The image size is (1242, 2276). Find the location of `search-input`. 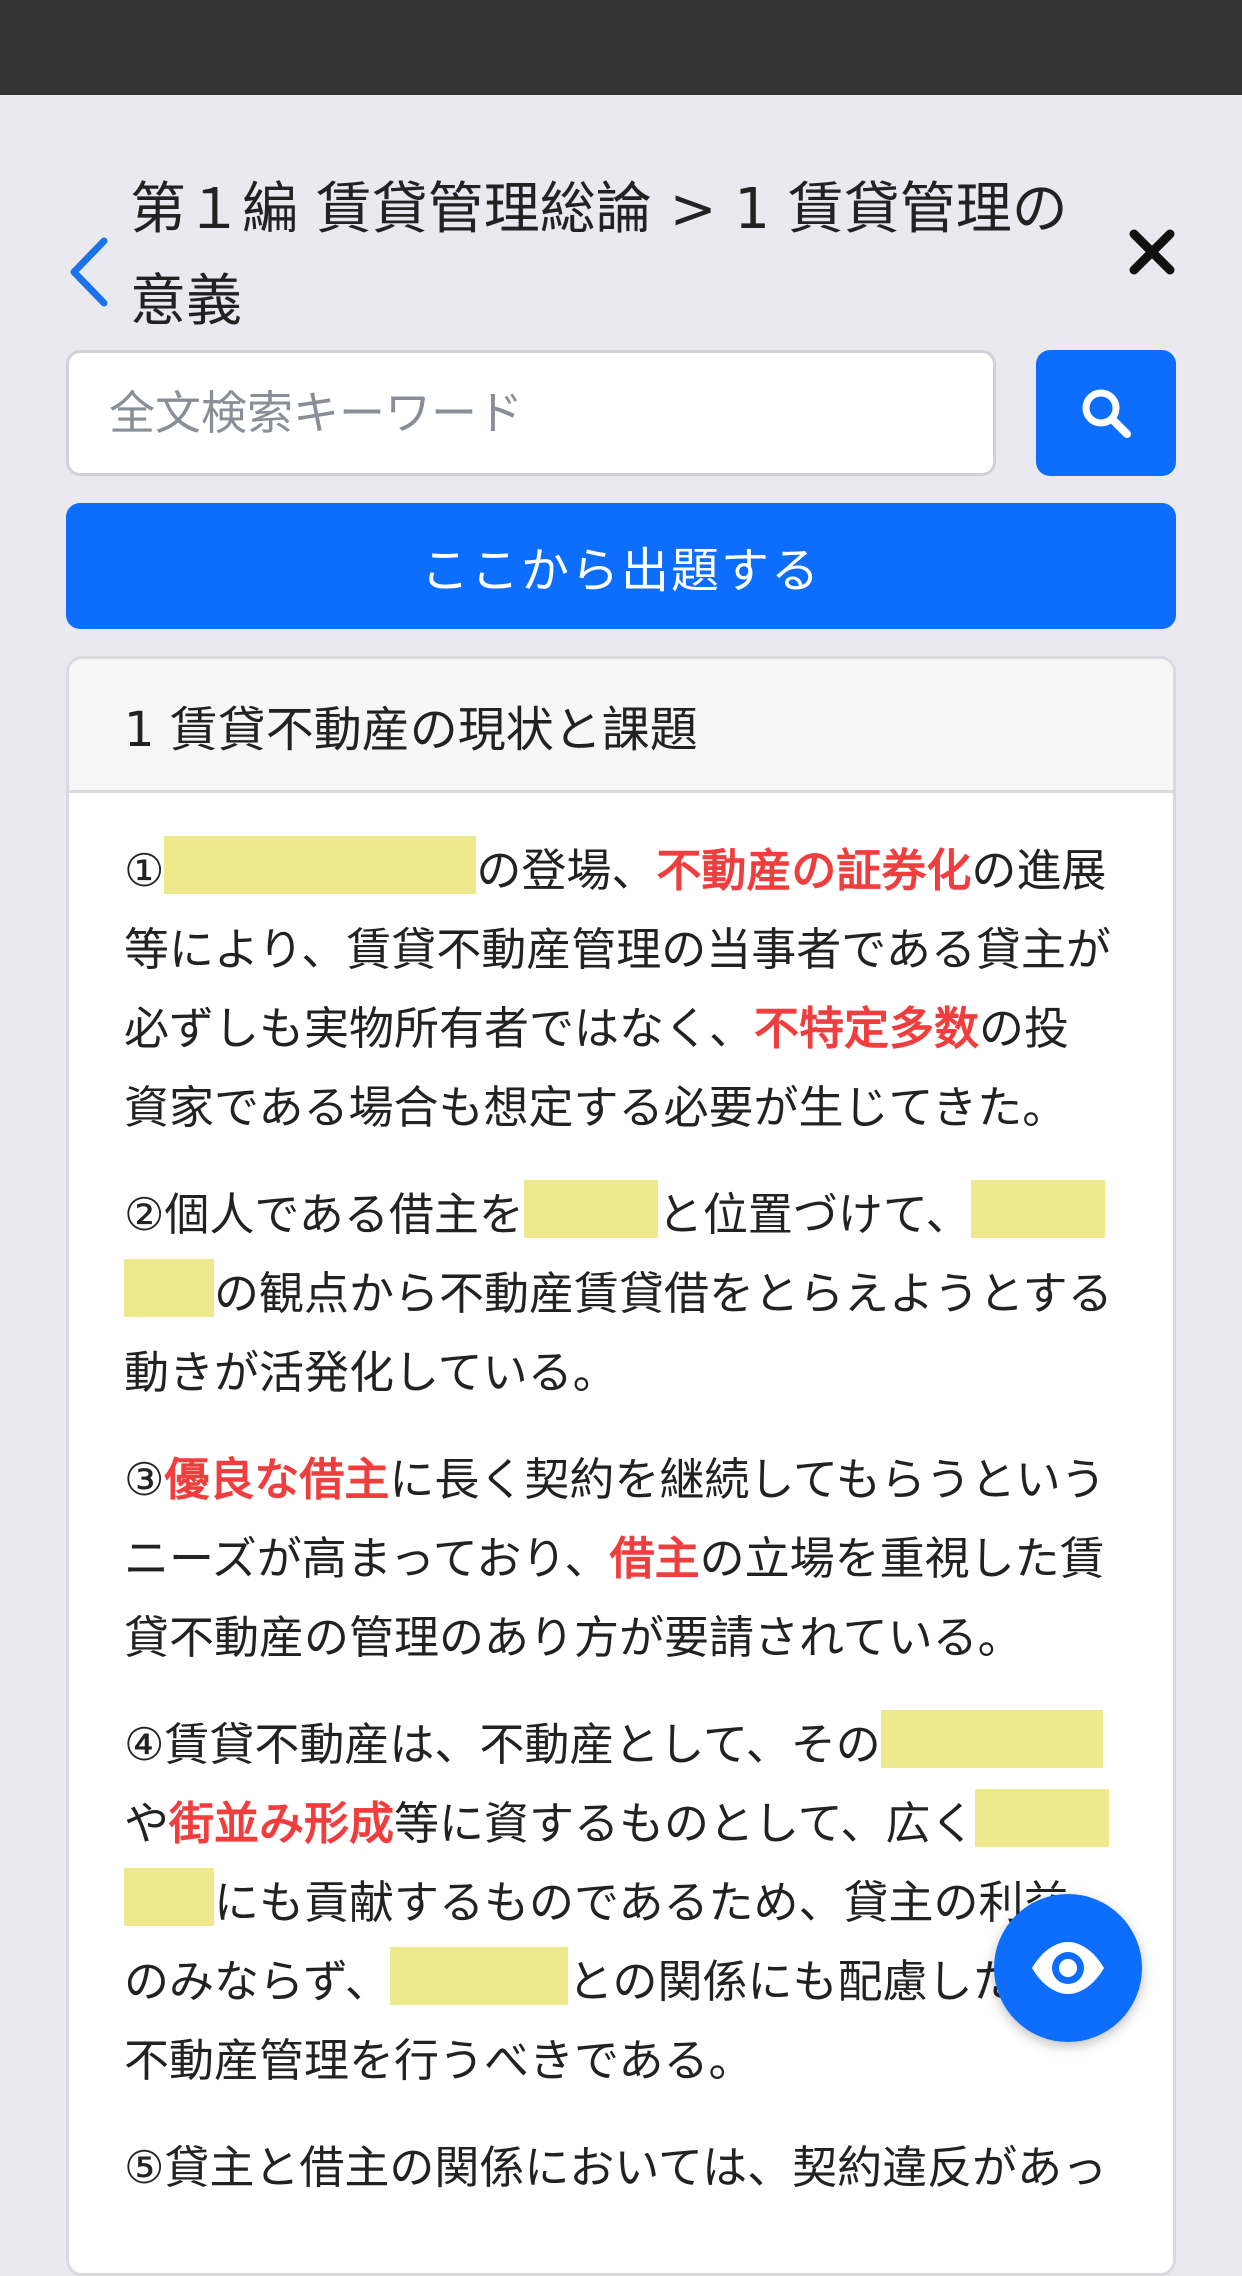

search-input is located at coordinates (531, 413).